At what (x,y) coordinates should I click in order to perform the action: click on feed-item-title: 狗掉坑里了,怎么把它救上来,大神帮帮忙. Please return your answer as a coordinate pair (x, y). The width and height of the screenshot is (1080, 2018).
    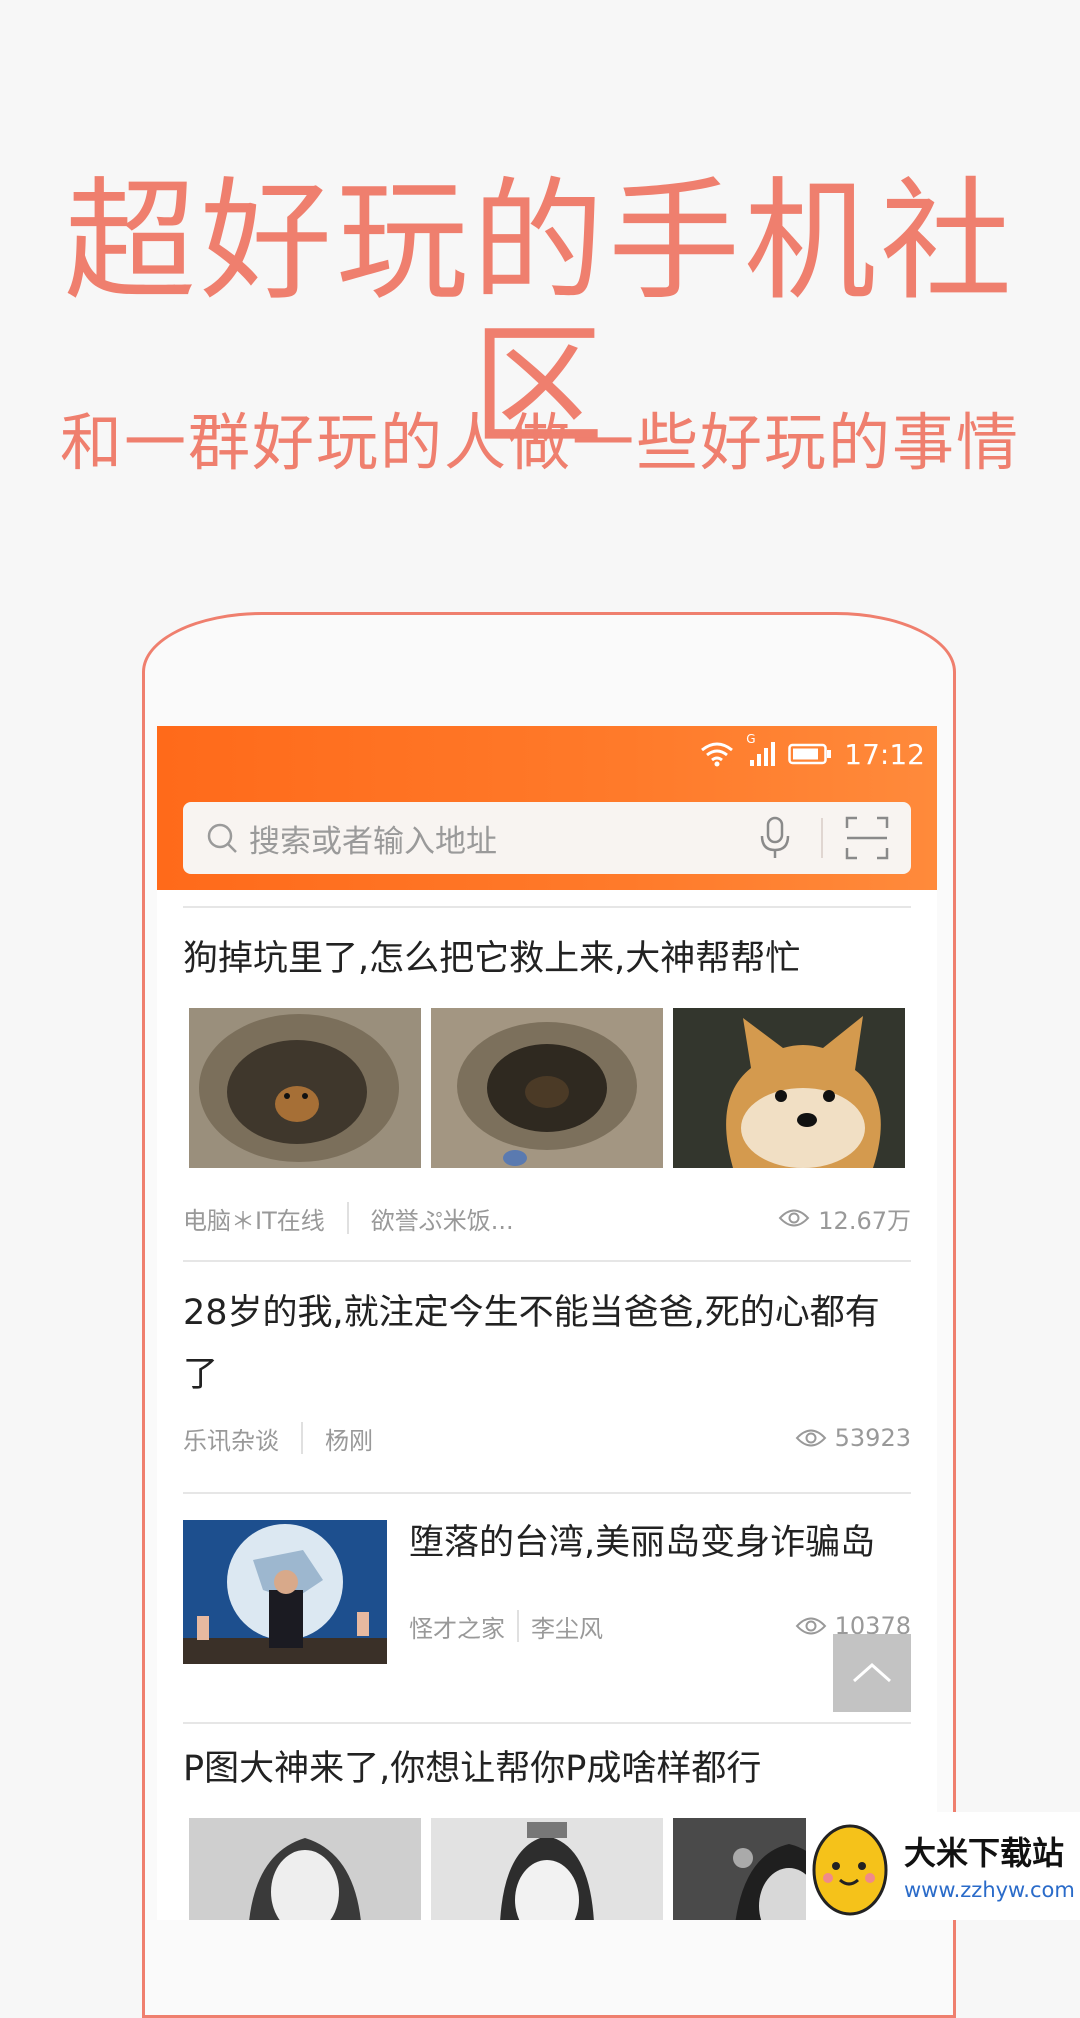
    Looking at the image, I should click on (547, 959).